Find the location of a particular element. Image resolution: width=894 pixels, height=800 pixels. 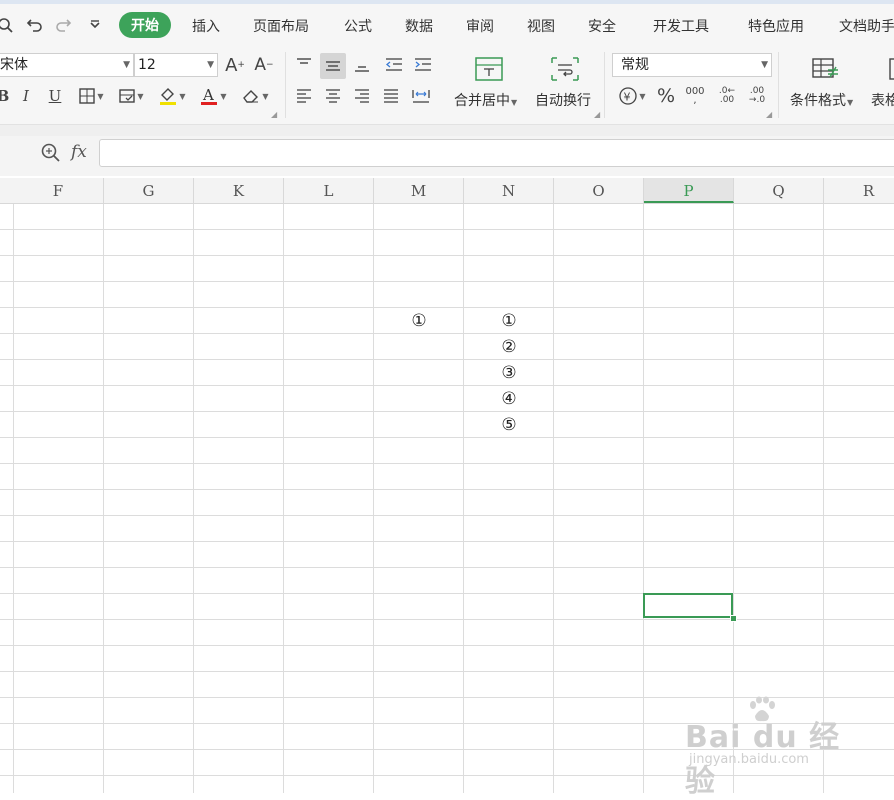

tab-view: 视图 is located at coordinates (541, 26).